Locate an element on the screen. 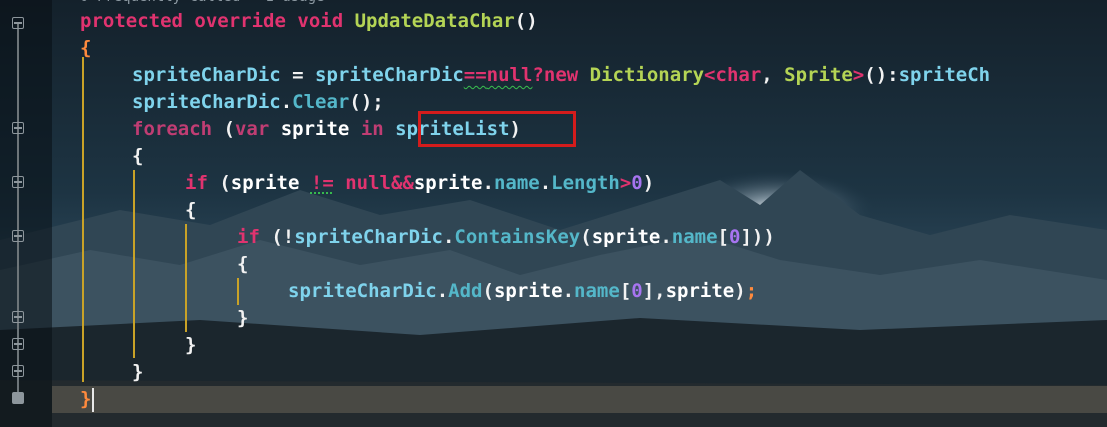 This screenshot has width=1107, height=427. keyword: new is located at coordinates (561, 75).